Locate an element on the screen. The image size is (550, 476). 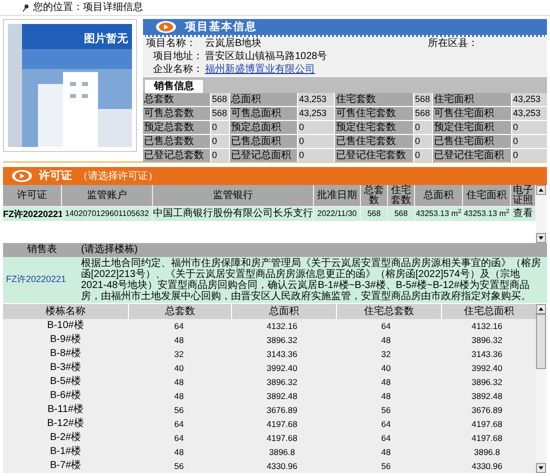
column-header: 监管银行 is located at coordinates (233, 195).